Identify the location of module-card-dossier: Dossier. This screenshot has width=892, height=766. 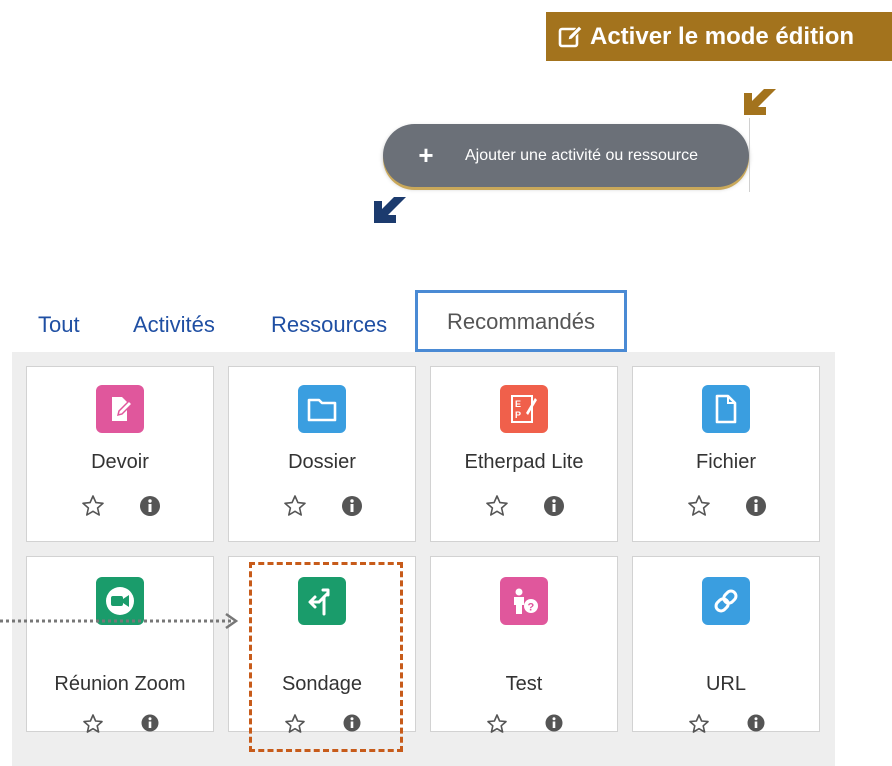
(322, 454).